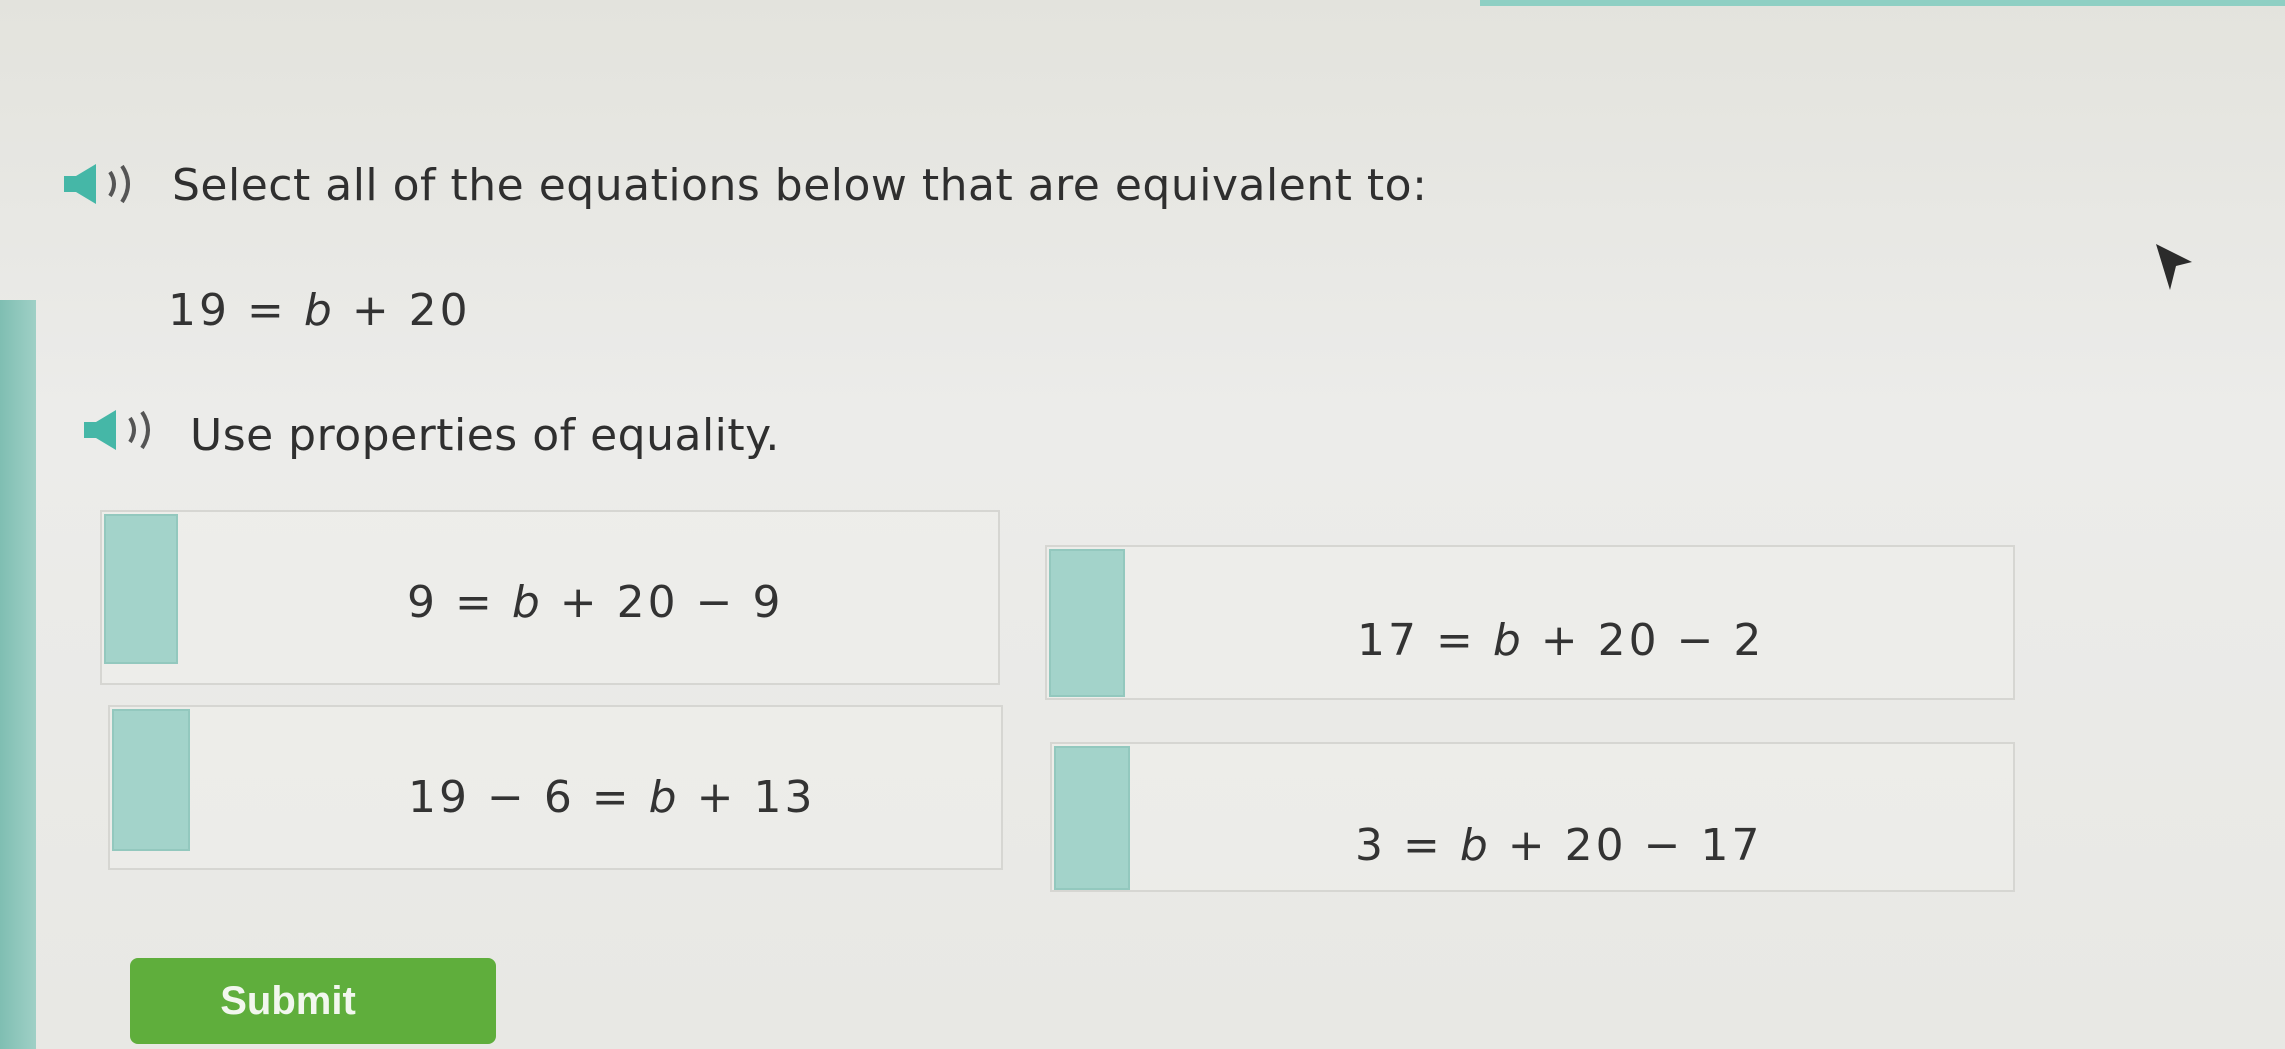  I want to click on choice-option-d: 3 = b + 20 − 17, so click(1532, 817).